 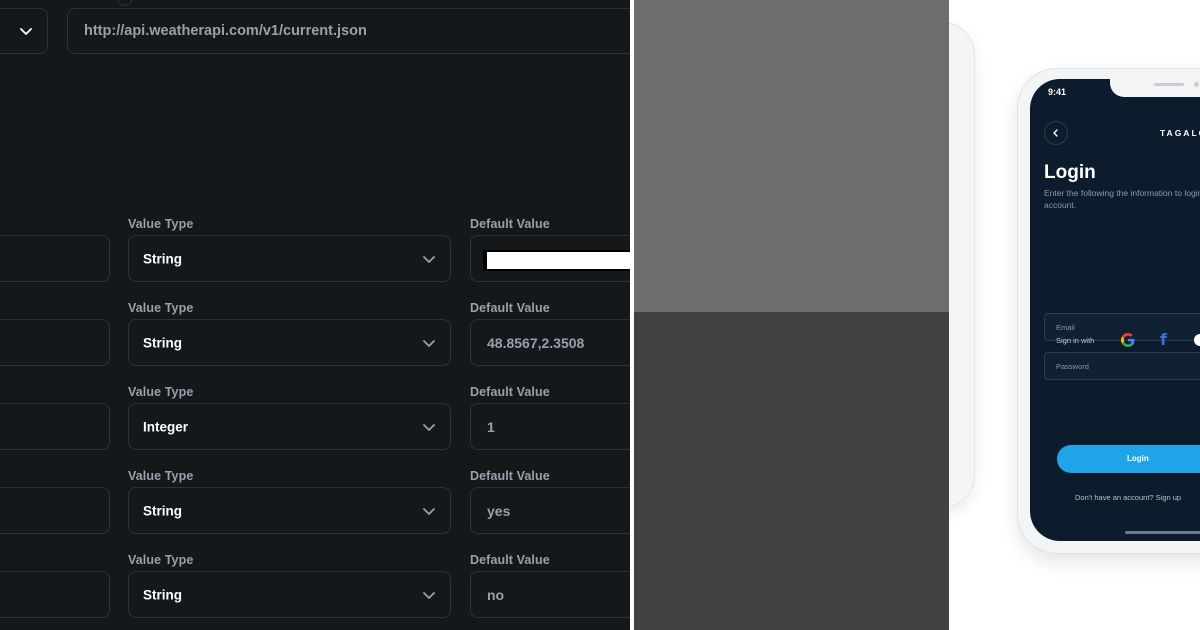 What do you see at coordinates (791, 471) in the screenshot?
I see `gray-panel-bottom` at bounding box center [791, 471].